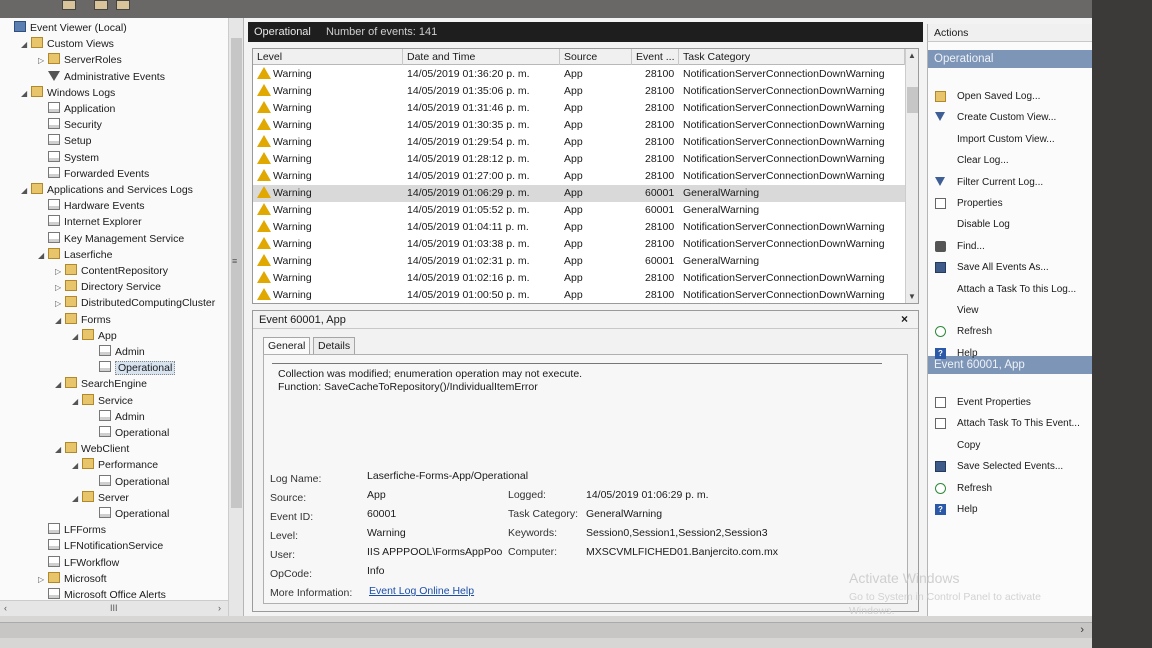 This screenshot has width=1152, height=648. Describe the element at coordinates (83, 320) in the screenshot. I see `tree-item: ◢ Forms` at that location.